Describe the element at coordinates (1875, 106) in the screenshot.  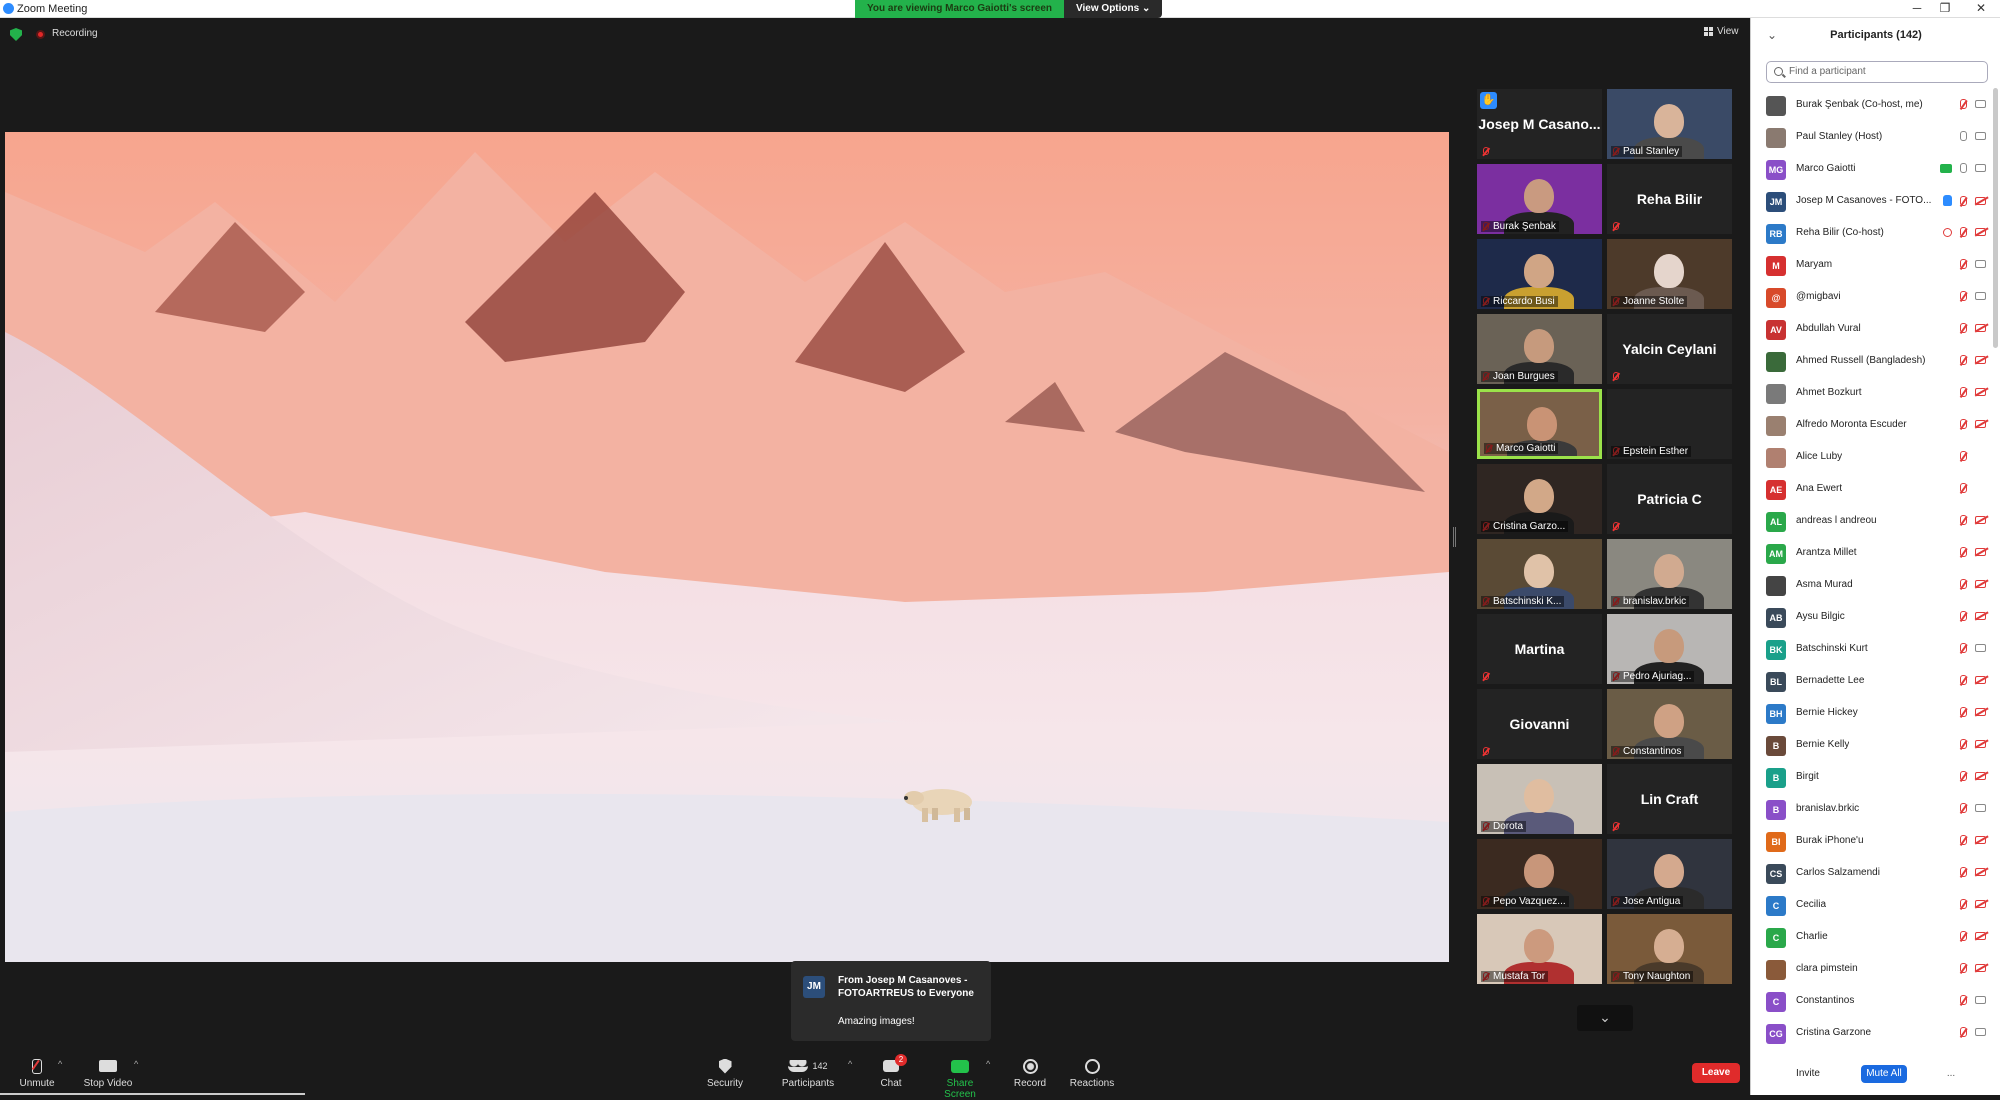
I see `participant-row: Burak Şenbak (Co-host, me)` at that location.